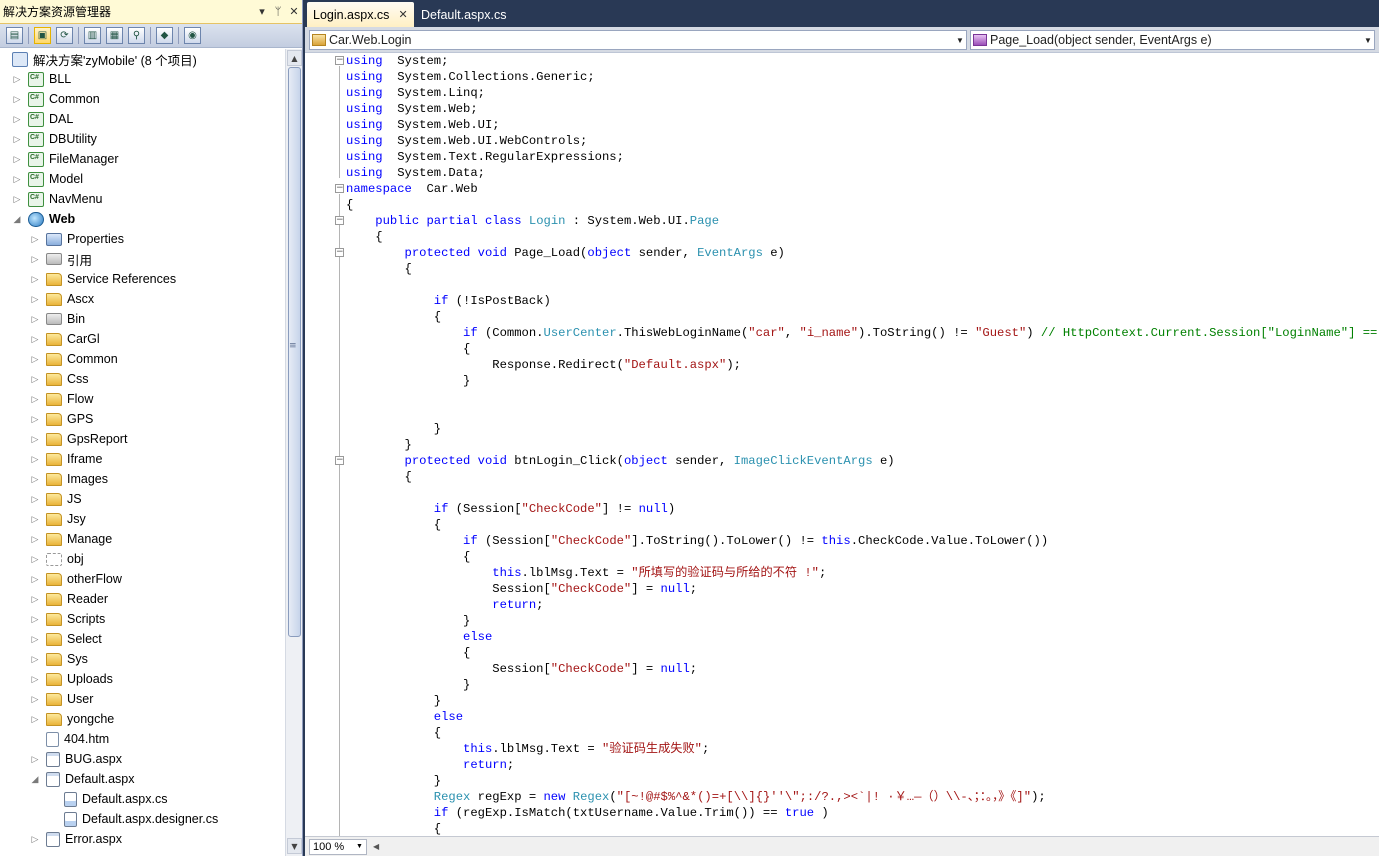  What do you see at coordinates (92, 35) in the screenshot?
I see `view-code-icon: ▥` at bounding box center [92, 35].